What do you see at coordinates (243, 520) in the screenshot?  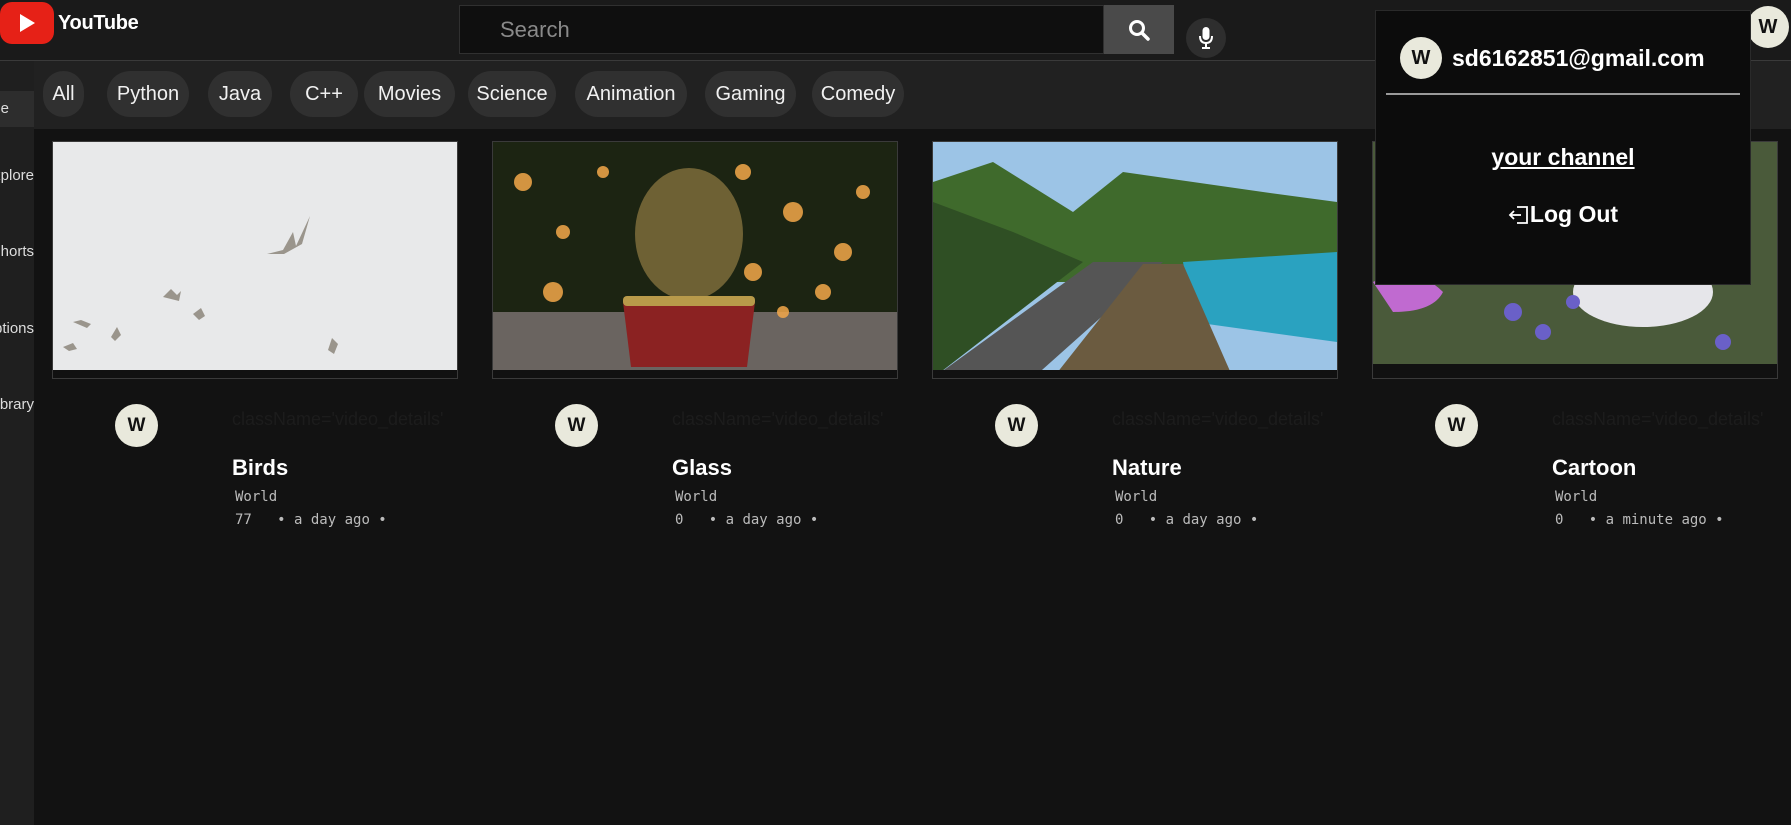 I see `view-count: 77` at bounding box center [243, 520].